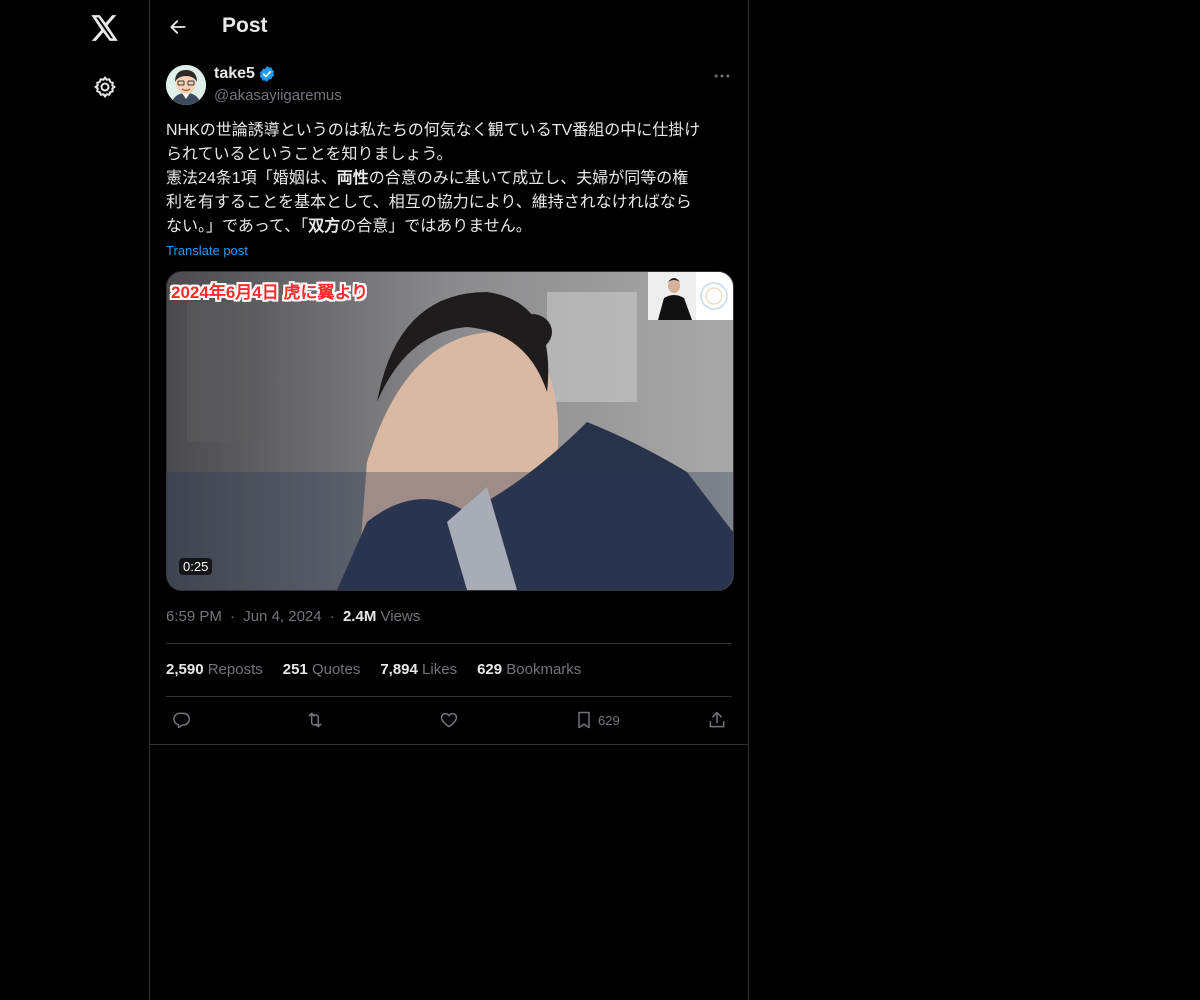  Describe the element at coordinates (418, 669) in the screenshot. I see `likes-stat: 7,894 Likes` at that location.